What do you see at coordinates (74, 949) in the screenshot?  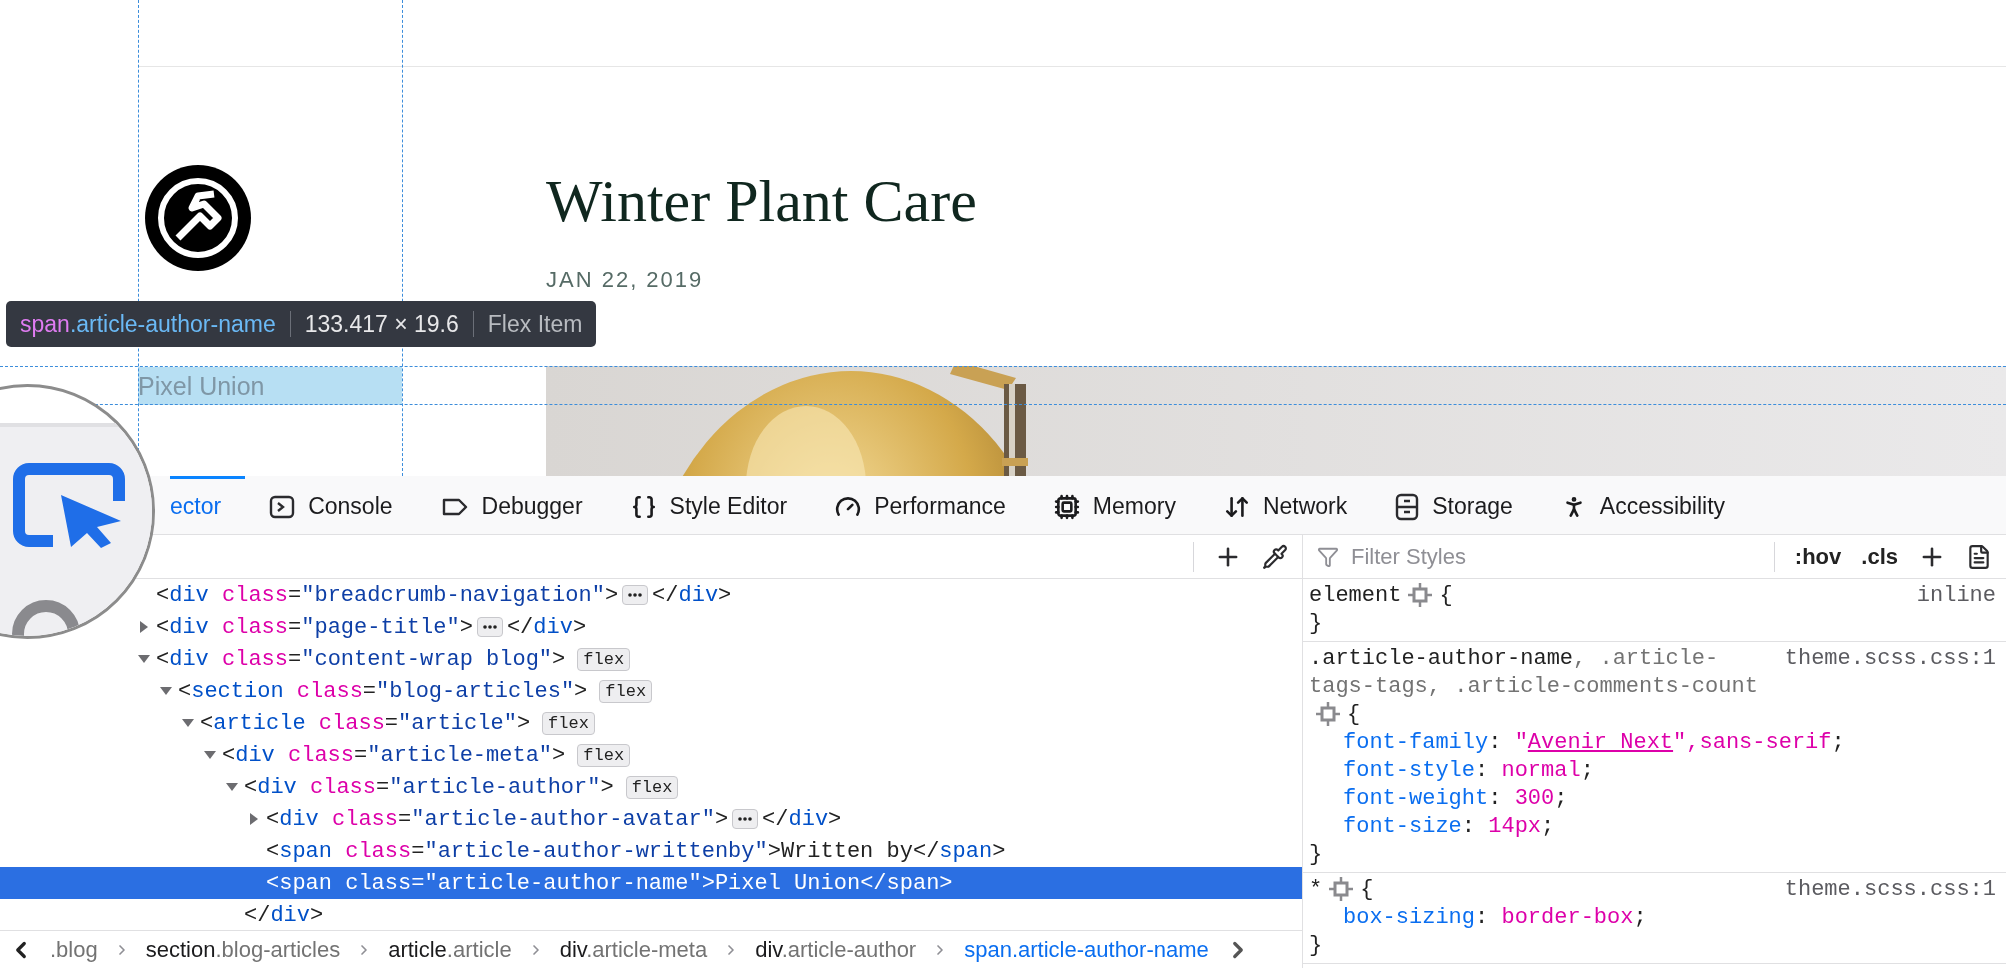 I see `breadcrumb-item: .blog` at bounding box center [74, 949].